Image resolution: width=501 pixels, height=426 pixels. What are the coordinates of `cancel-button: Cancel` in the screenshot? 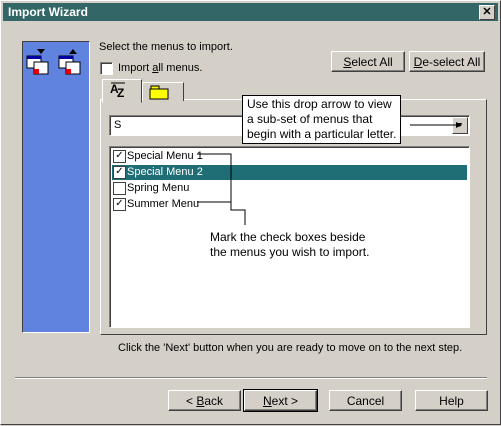 It's located at (365, 400).